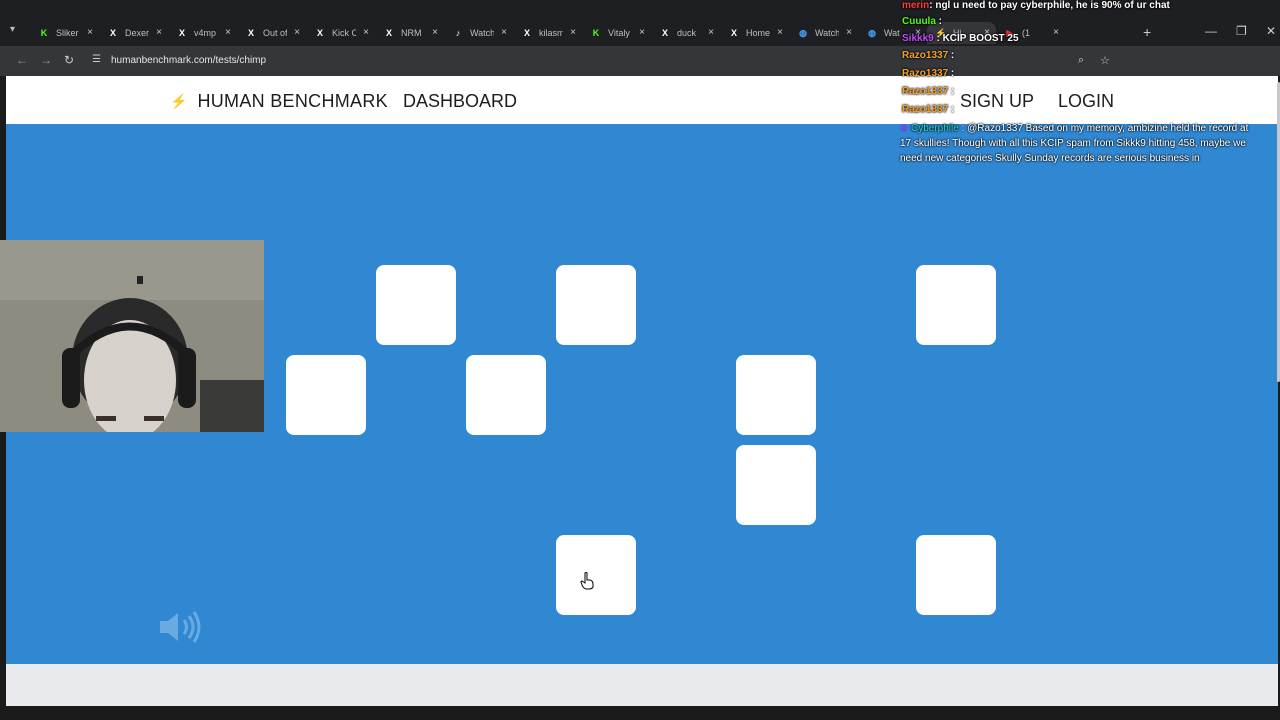 The width and height of the screenshot is (1280, 720). I want to click on url-text: humanbenchmark.com/tests/chimp, so click(188, 60).